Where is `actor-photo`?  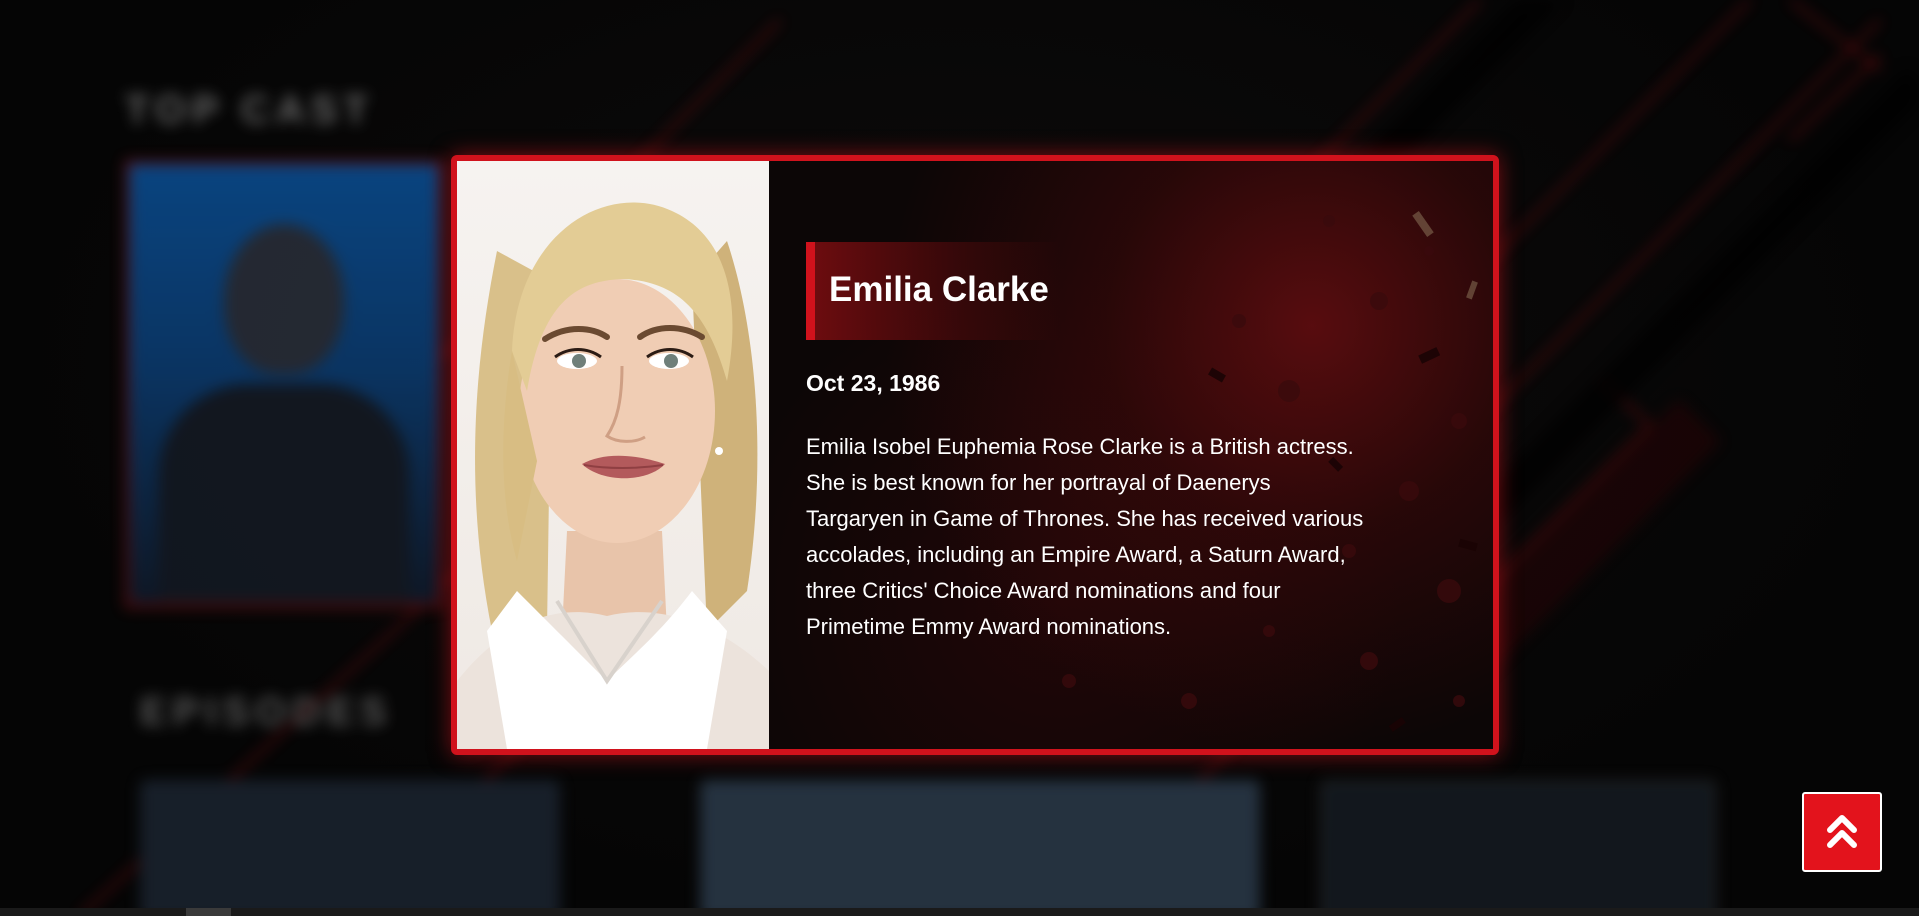
actor-photo is located at coordinates (613, 455).